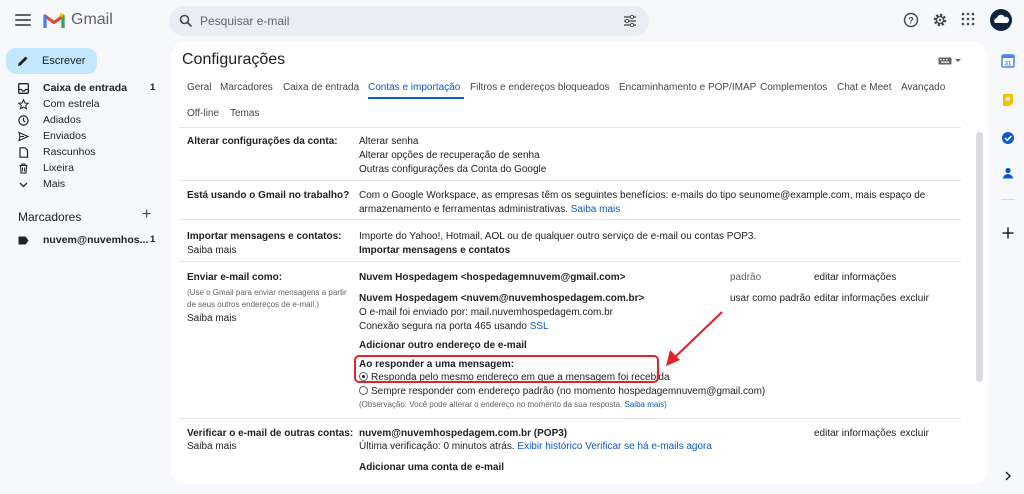  Describe the element at coordinates (449, 155) in the screenshot. I see `recovery-options-link: Alterar opções de recuperação de senha` at that location.